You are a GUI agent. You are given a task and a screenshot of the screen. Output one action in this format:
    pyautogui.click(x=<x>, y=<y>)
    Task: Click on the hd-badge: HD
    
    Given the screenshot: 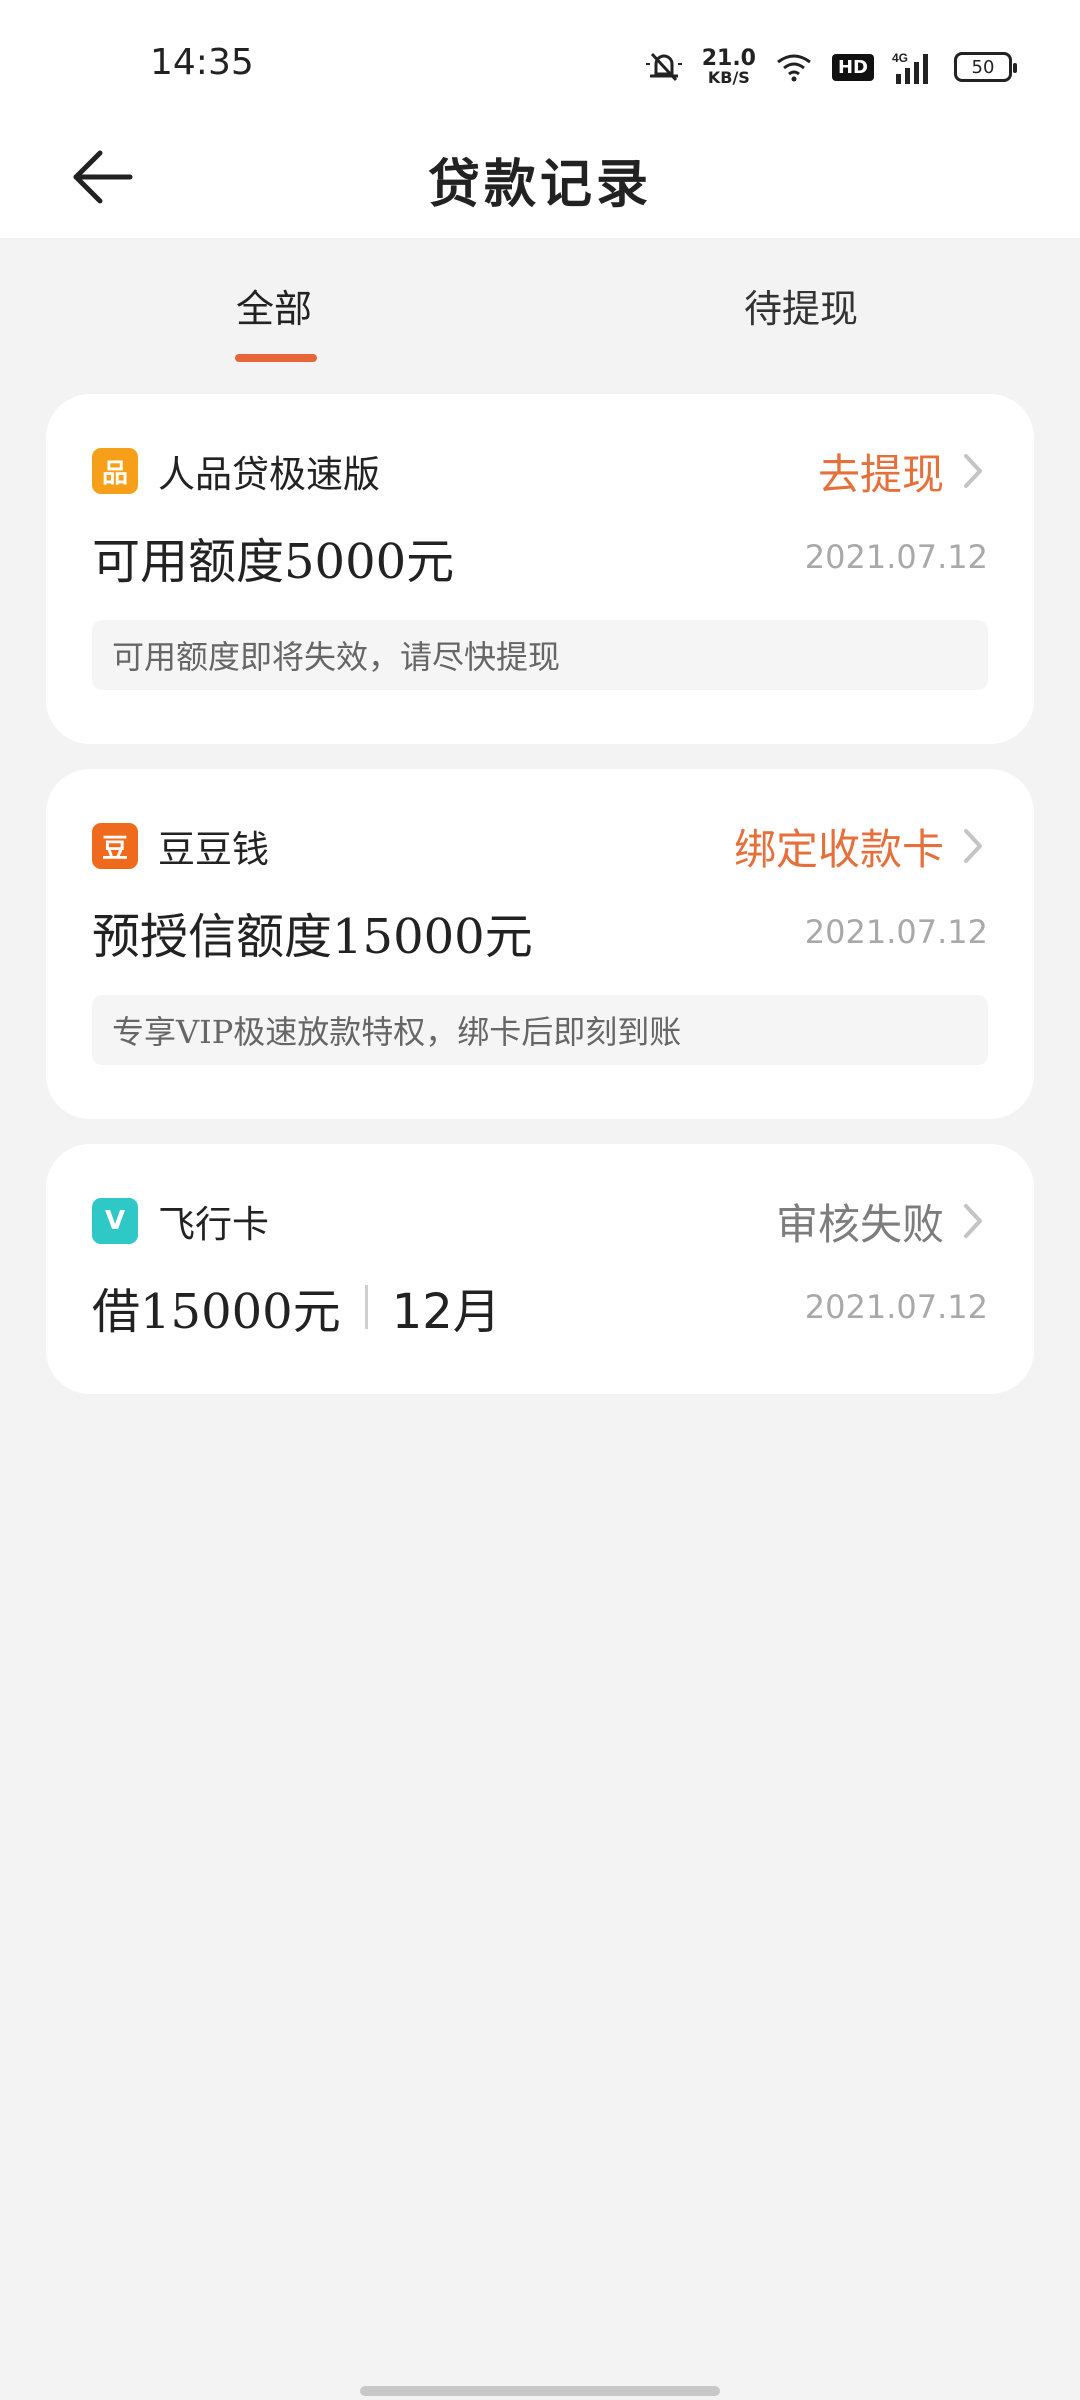 What is the action you would take?
    pyautogui.click(x=852, y=67)
    